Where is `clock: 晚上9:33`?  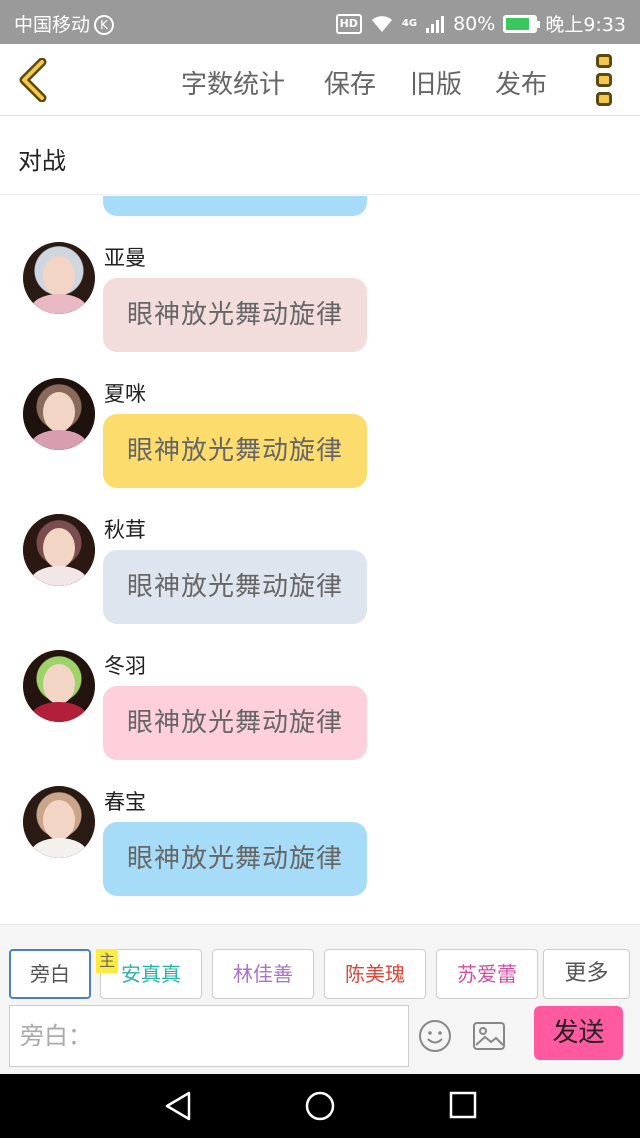
clock: 晚上9:33 is located at coordinates (585, 25).